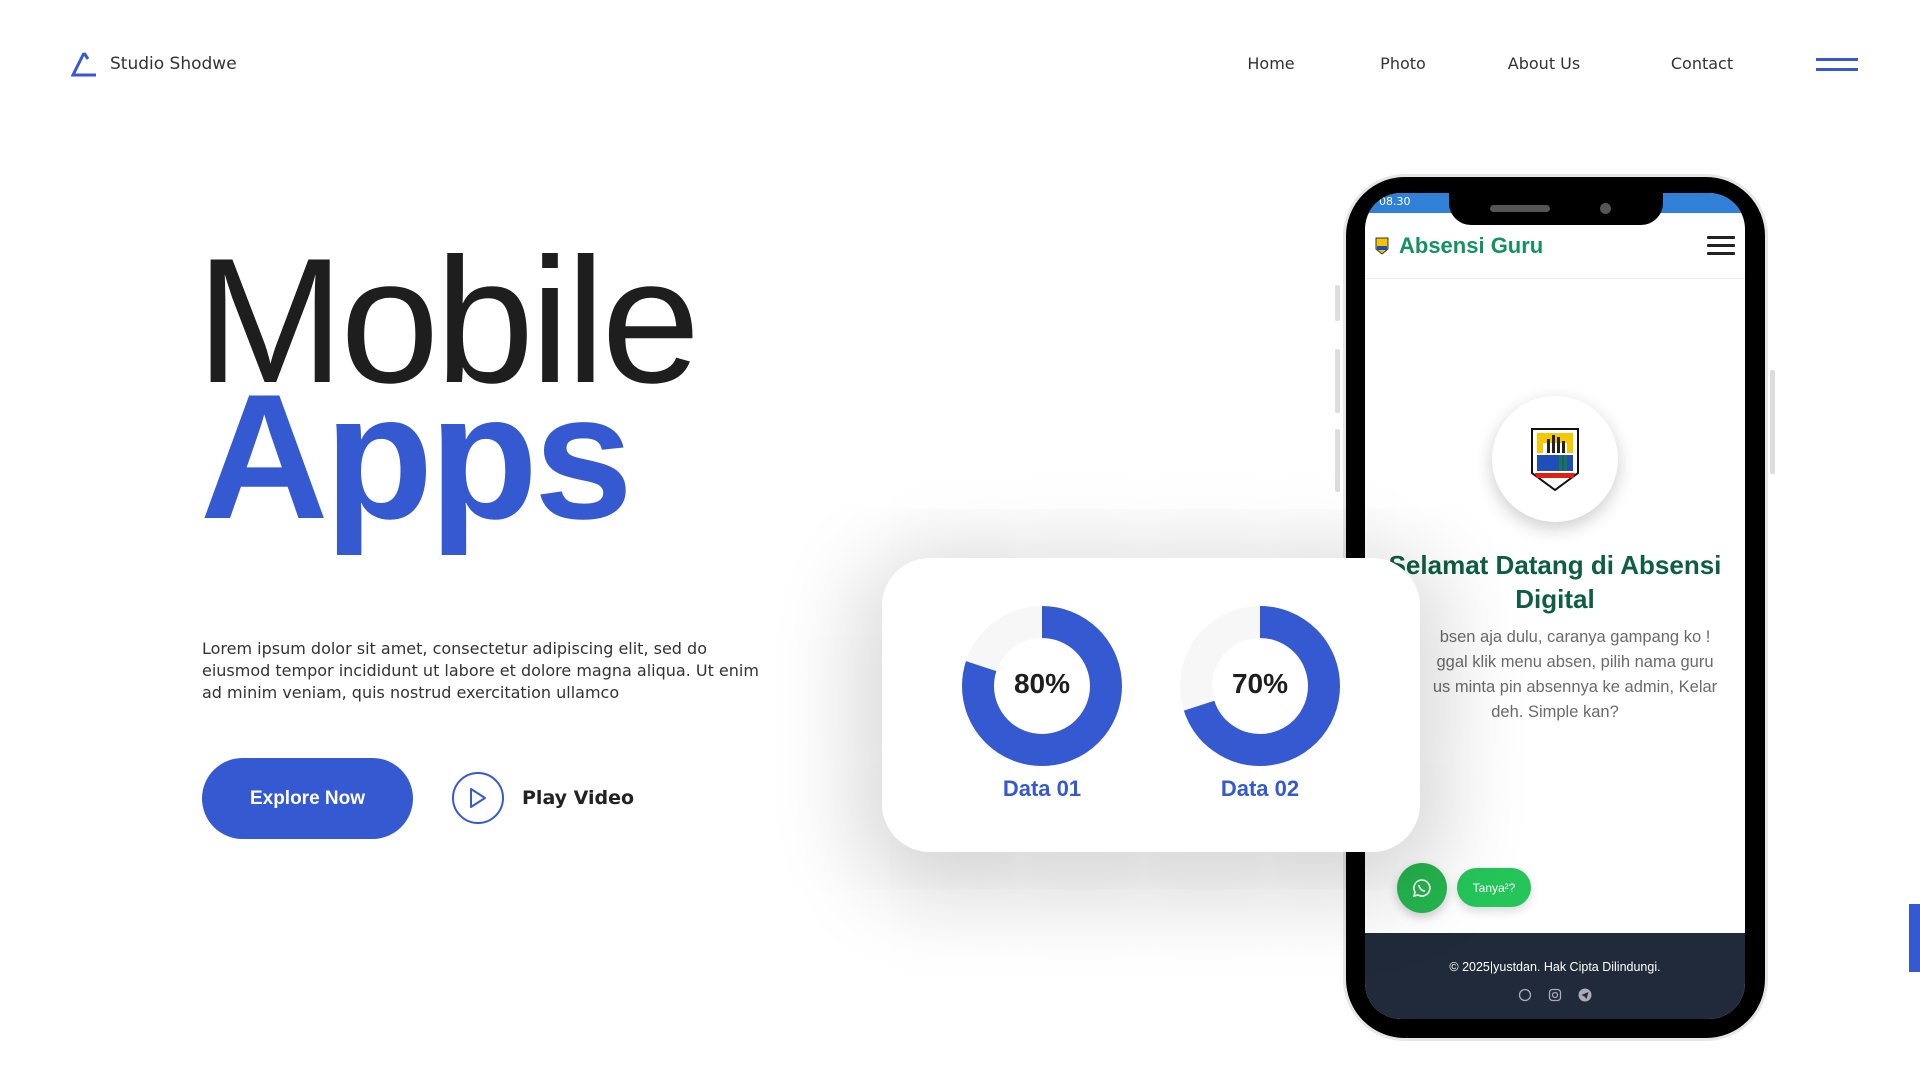 This screenshot has width=1920, height=1080. Describe the element at coordinates (1151, 705) in the screenshot. I see `stats-card: 80% Data 01 70% Data 02` at that location.